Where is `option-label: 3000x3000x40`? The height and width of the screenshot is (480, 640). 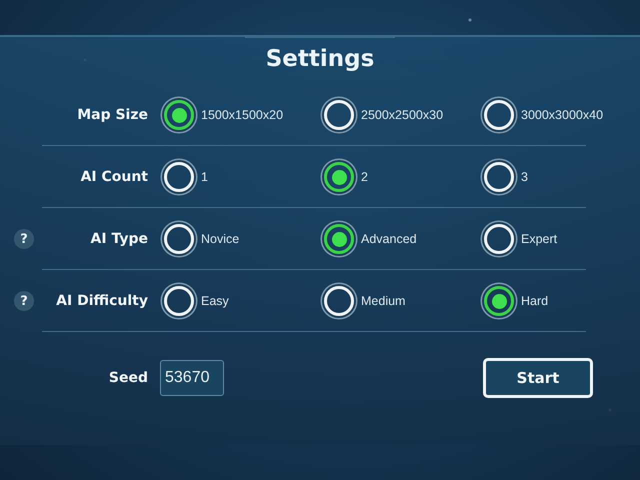 option-label: 3000x3000x40 is located at coordinates (562, 115).